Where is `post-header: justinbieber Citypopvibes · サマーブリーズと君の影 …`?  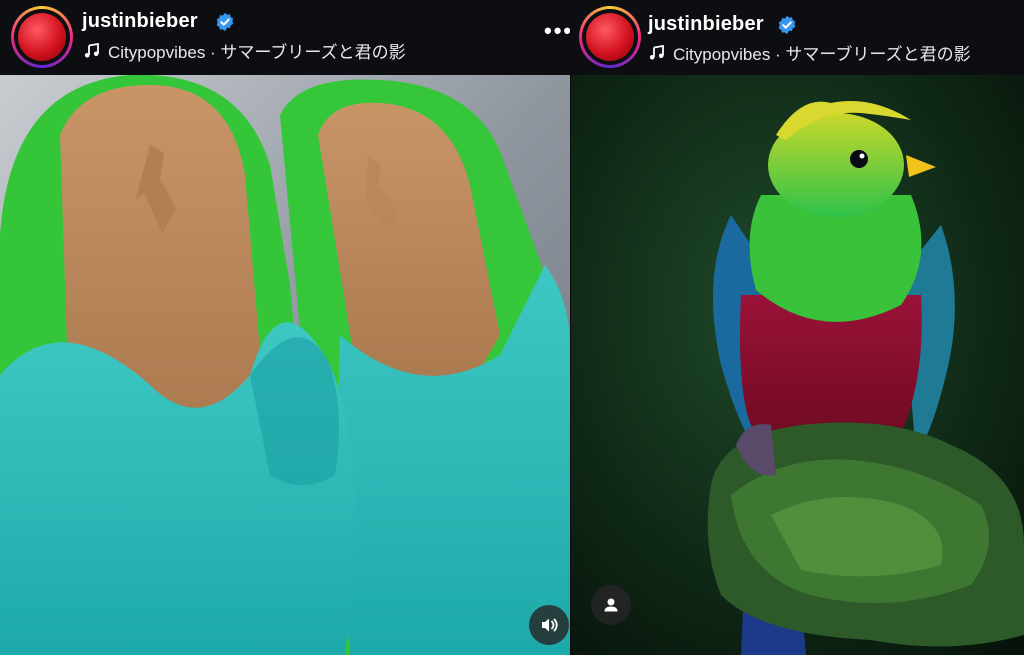
post-header: justinbieber Citypopvibes · サマーブリーズと君の影 … is located at coordinates (285, 37).